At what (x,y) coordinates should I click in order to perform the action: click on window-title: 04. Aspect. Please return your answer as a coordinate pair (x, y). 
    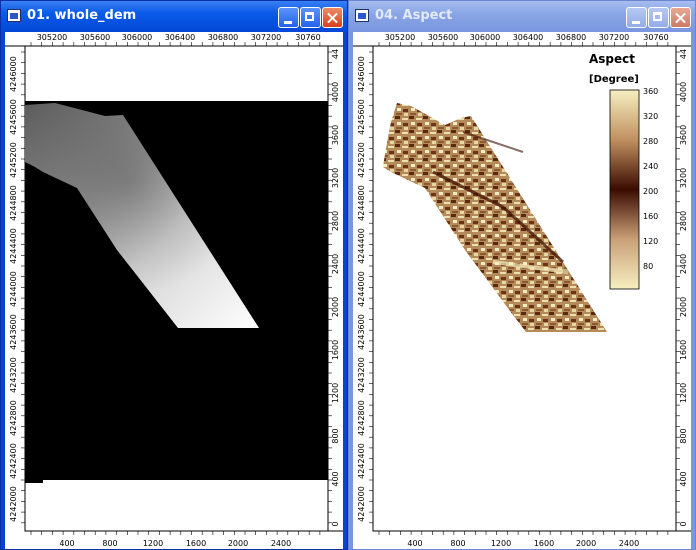
    Looking at the image, I should click on (414, 15).